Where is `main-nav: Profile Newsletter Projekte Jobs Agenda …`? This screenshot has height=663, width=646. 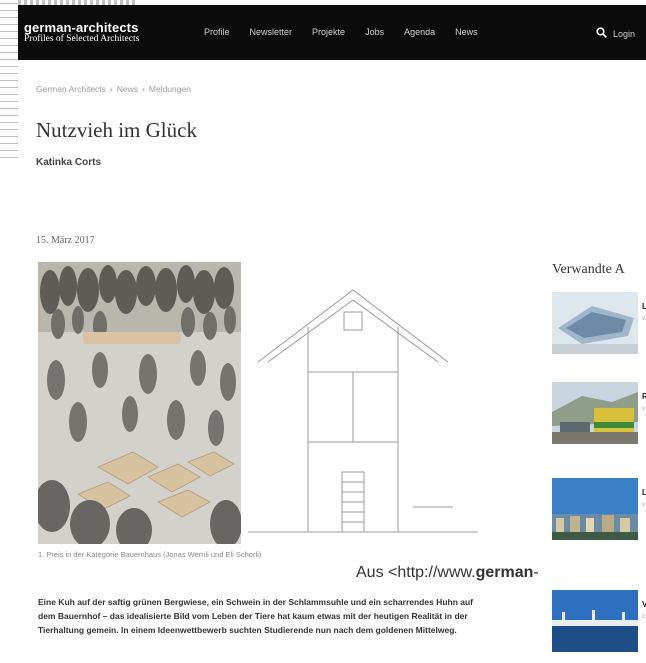
main-nav: Profile Newsletter Projekte Jobs Agenda … is located at coordinates (351, 32).